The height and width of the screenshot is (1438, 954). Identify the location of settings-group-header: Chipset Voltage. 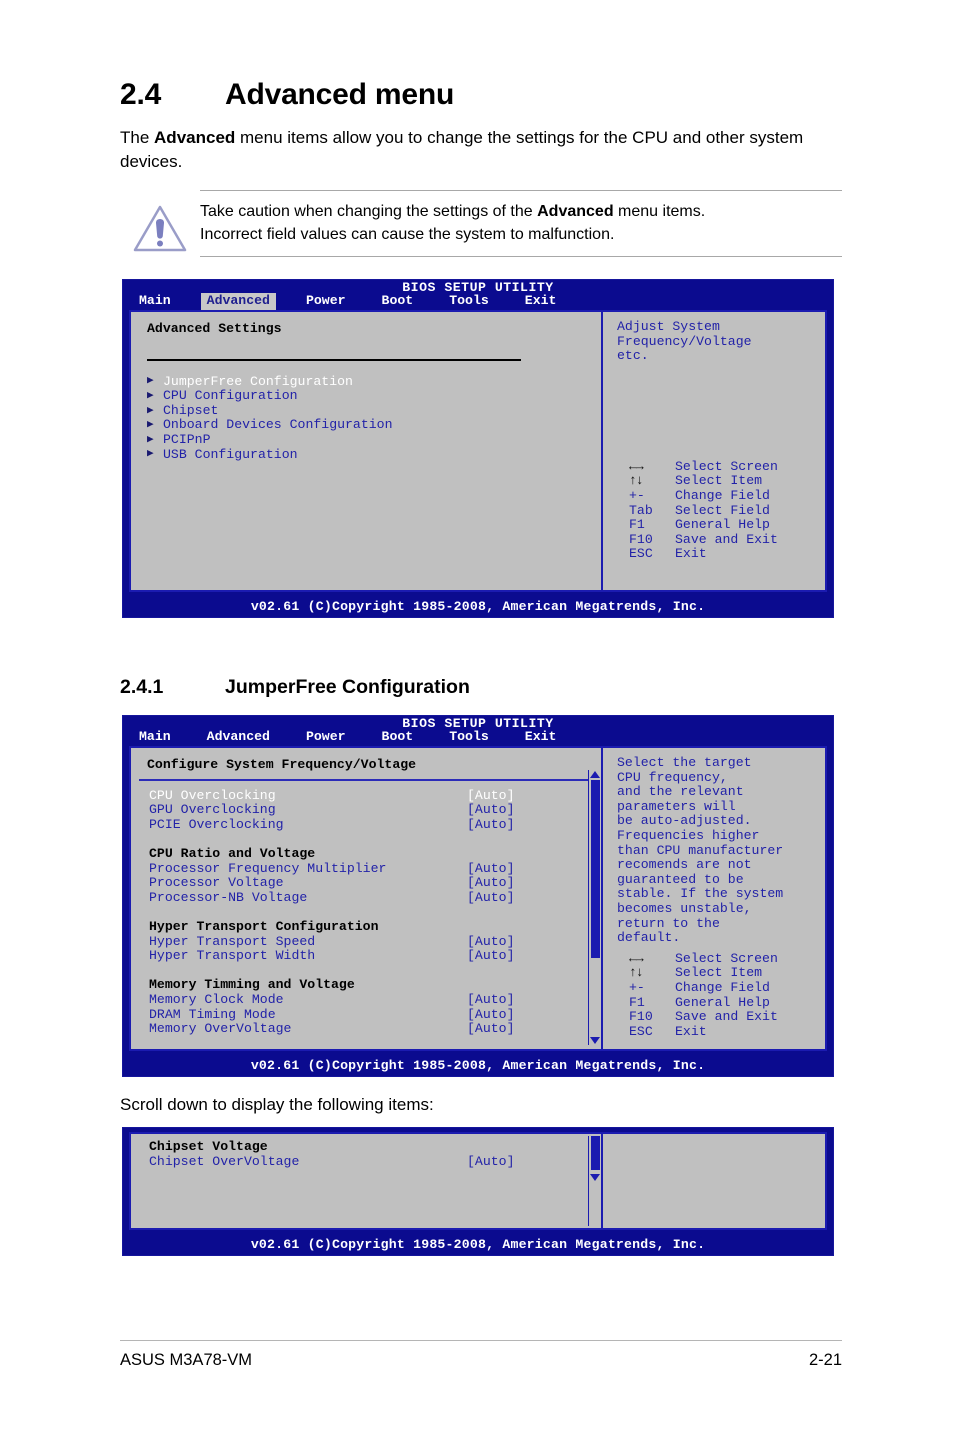
(375, 1147).